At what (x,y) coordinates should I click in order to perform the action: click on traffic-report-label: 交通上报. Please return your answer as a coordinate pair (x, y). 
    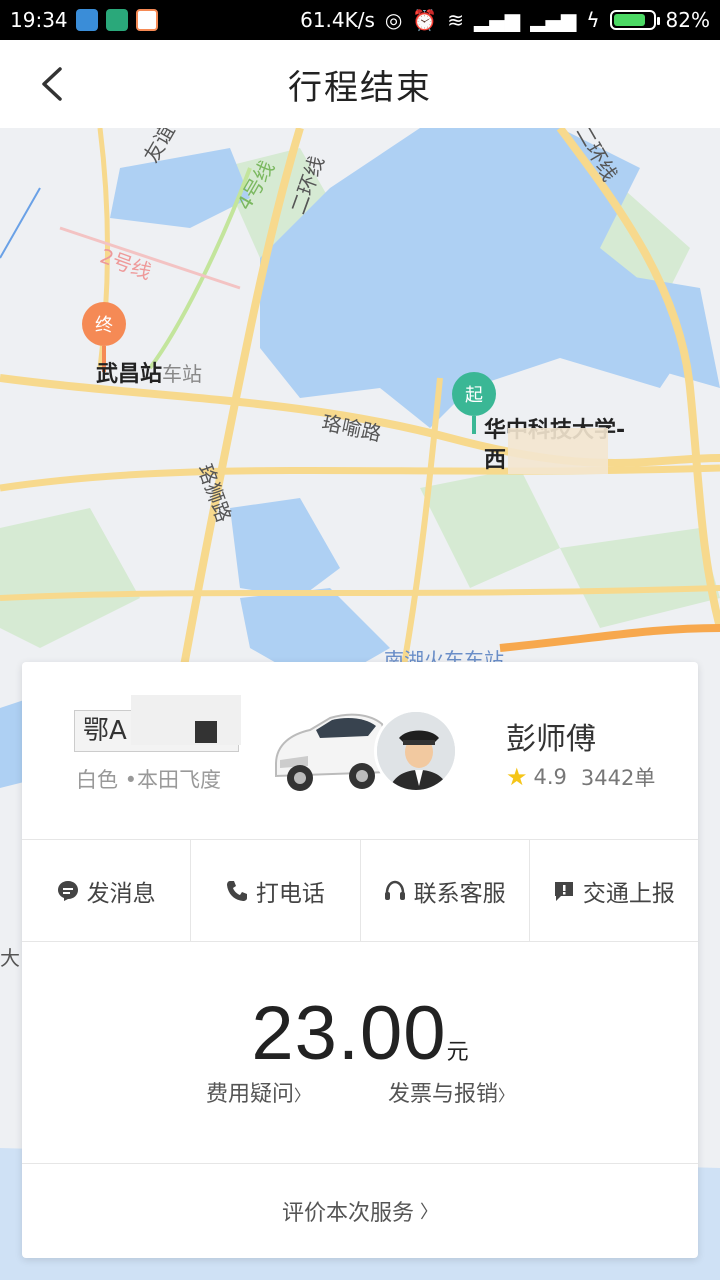
    Looking at the image, I should click on (628, 893).